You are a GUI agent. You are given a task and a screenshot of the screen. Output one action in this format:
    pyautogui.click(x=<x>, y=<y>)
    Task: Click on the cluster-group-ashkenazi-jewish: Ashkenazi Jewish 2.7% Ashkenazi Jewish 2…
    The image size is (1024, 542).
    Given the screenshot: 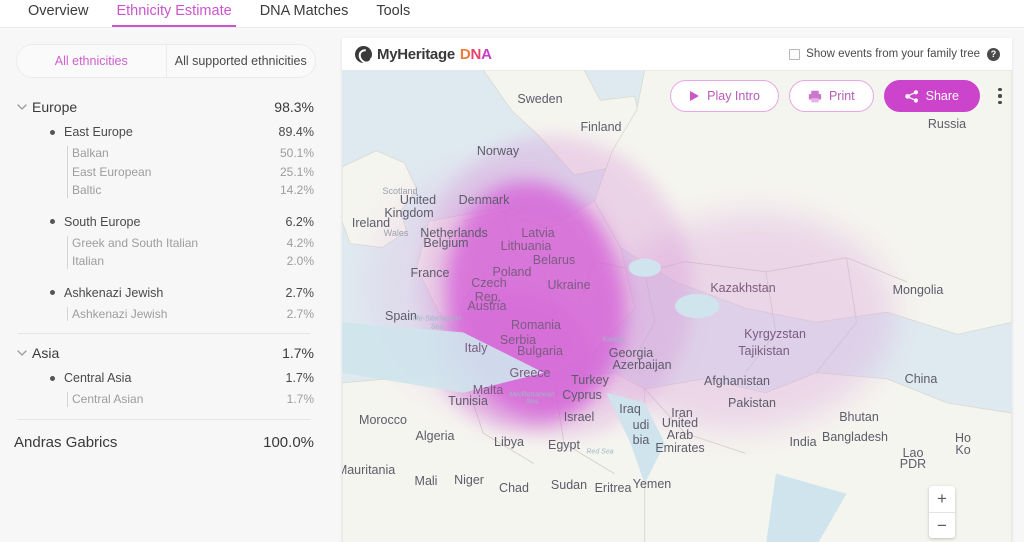 What is the action you would take?
    pyautogui.click(x=164, y=302)
    